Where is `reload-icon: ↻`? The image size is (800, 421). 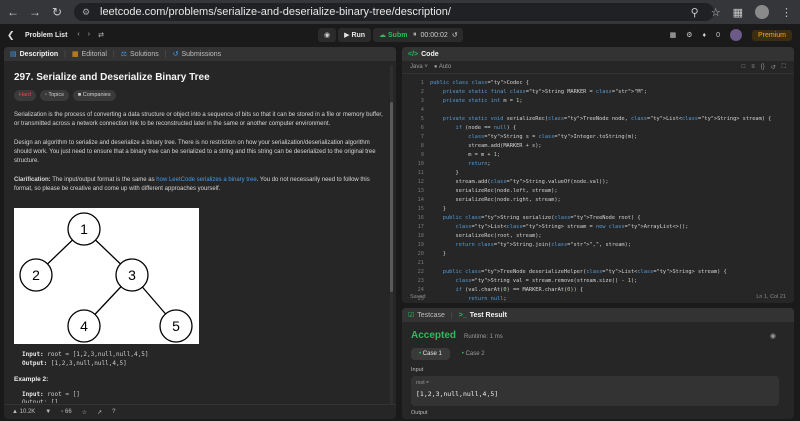
reload-icon: ↻ is located at coordinates (57, 12).